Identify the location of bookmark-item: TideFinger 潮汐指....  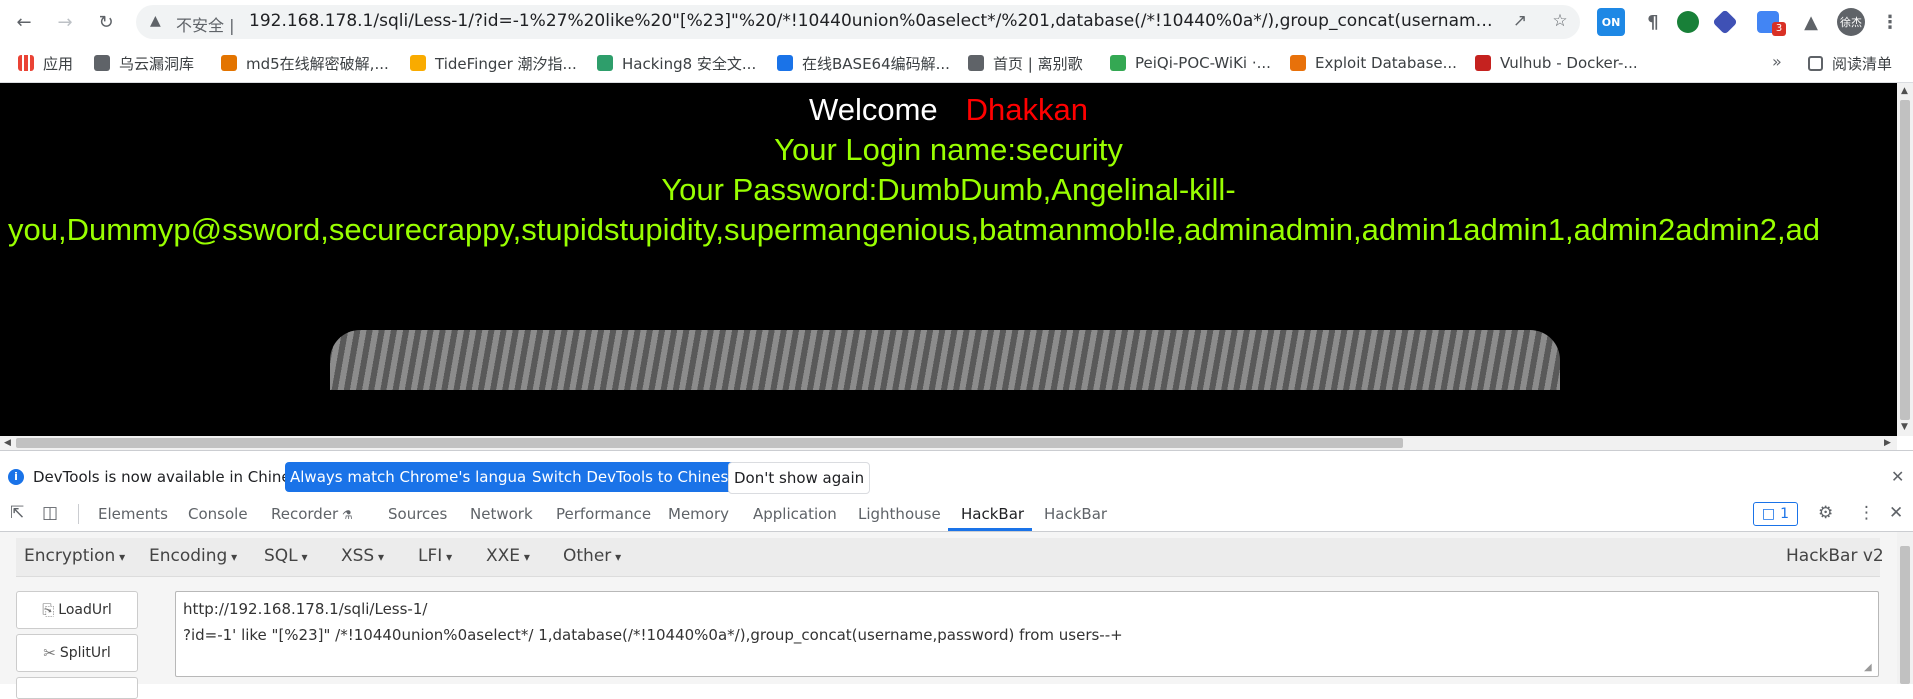
(493, 63).